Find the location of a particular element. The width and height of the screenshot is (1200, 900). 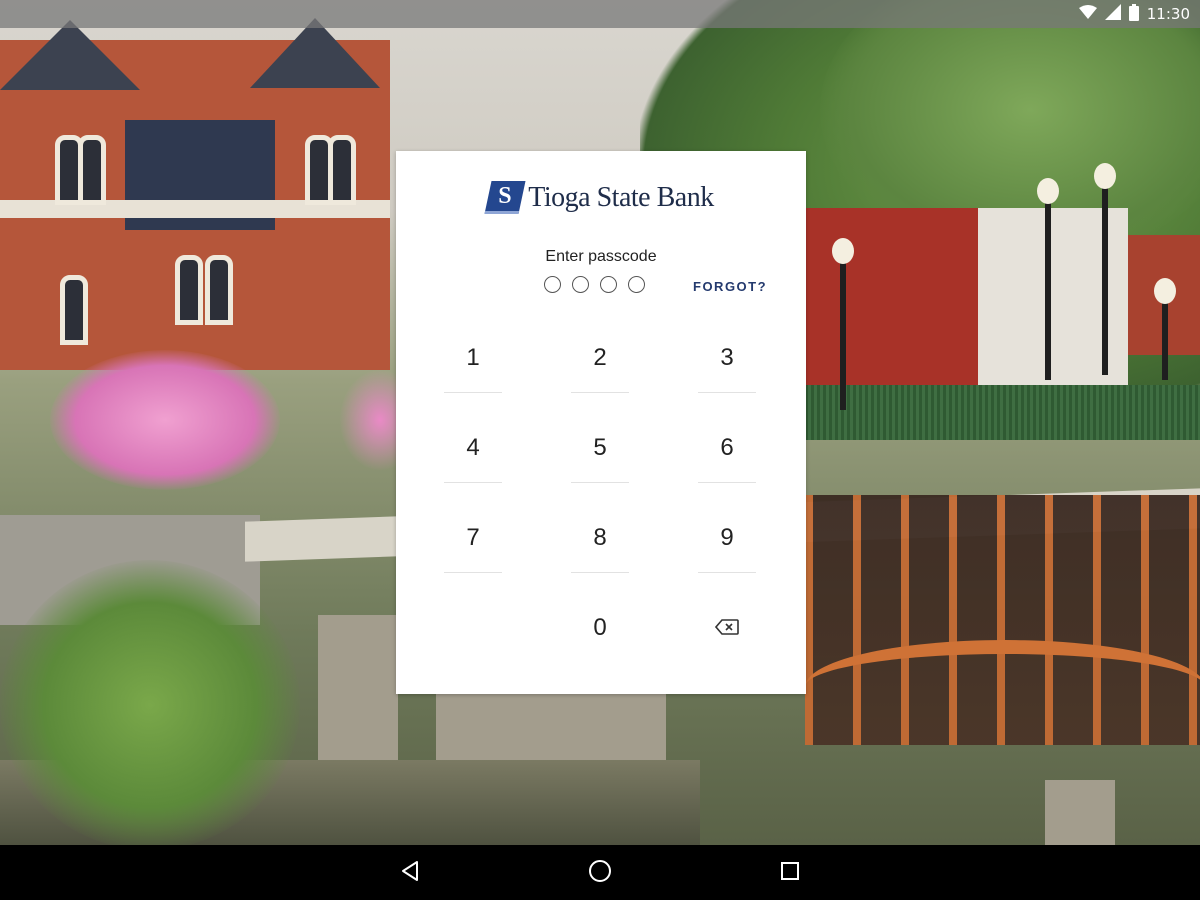

nav-recents-button is located at coordinates (790, 873).